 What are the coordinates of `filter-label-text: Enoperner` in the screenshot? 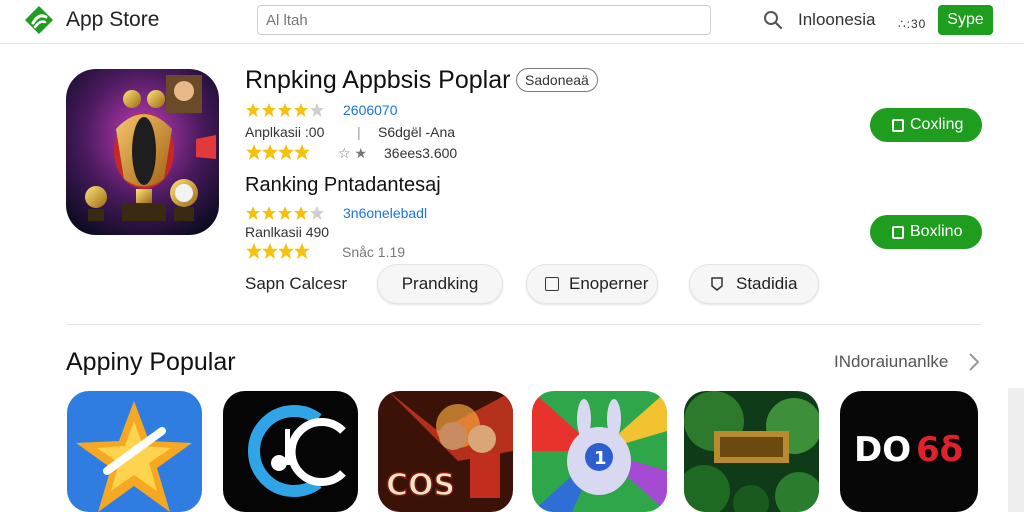 It's located at (609, 283).